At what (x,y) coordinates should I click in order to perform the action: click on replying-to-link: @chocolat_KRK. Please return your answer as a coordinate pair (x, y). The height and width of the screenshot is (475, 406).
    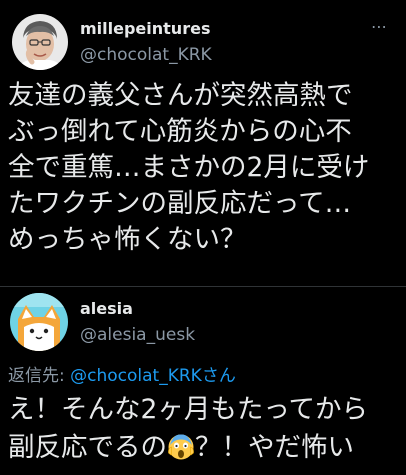
    Looking at the image, I should click on (136, 376).